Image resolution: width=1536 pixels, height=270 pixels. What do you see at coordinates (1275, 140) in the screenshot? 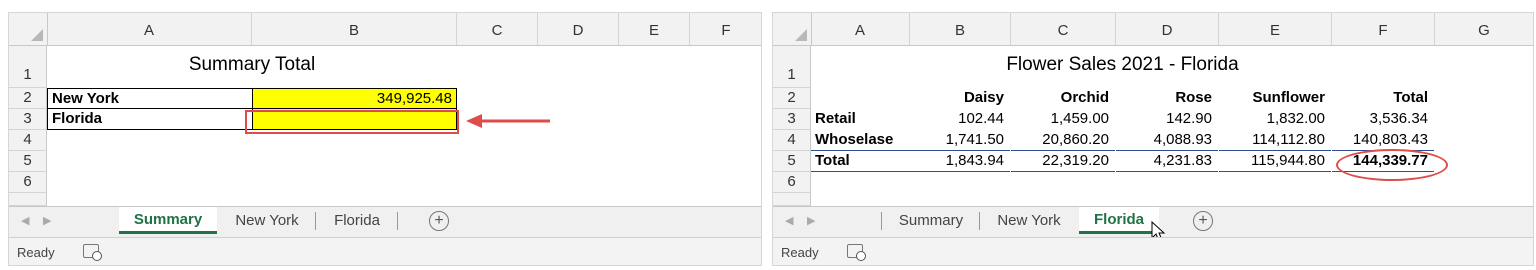
I see `cell-wholesale-sunflower: 114,112.80` at bounding box center [1275, 140].